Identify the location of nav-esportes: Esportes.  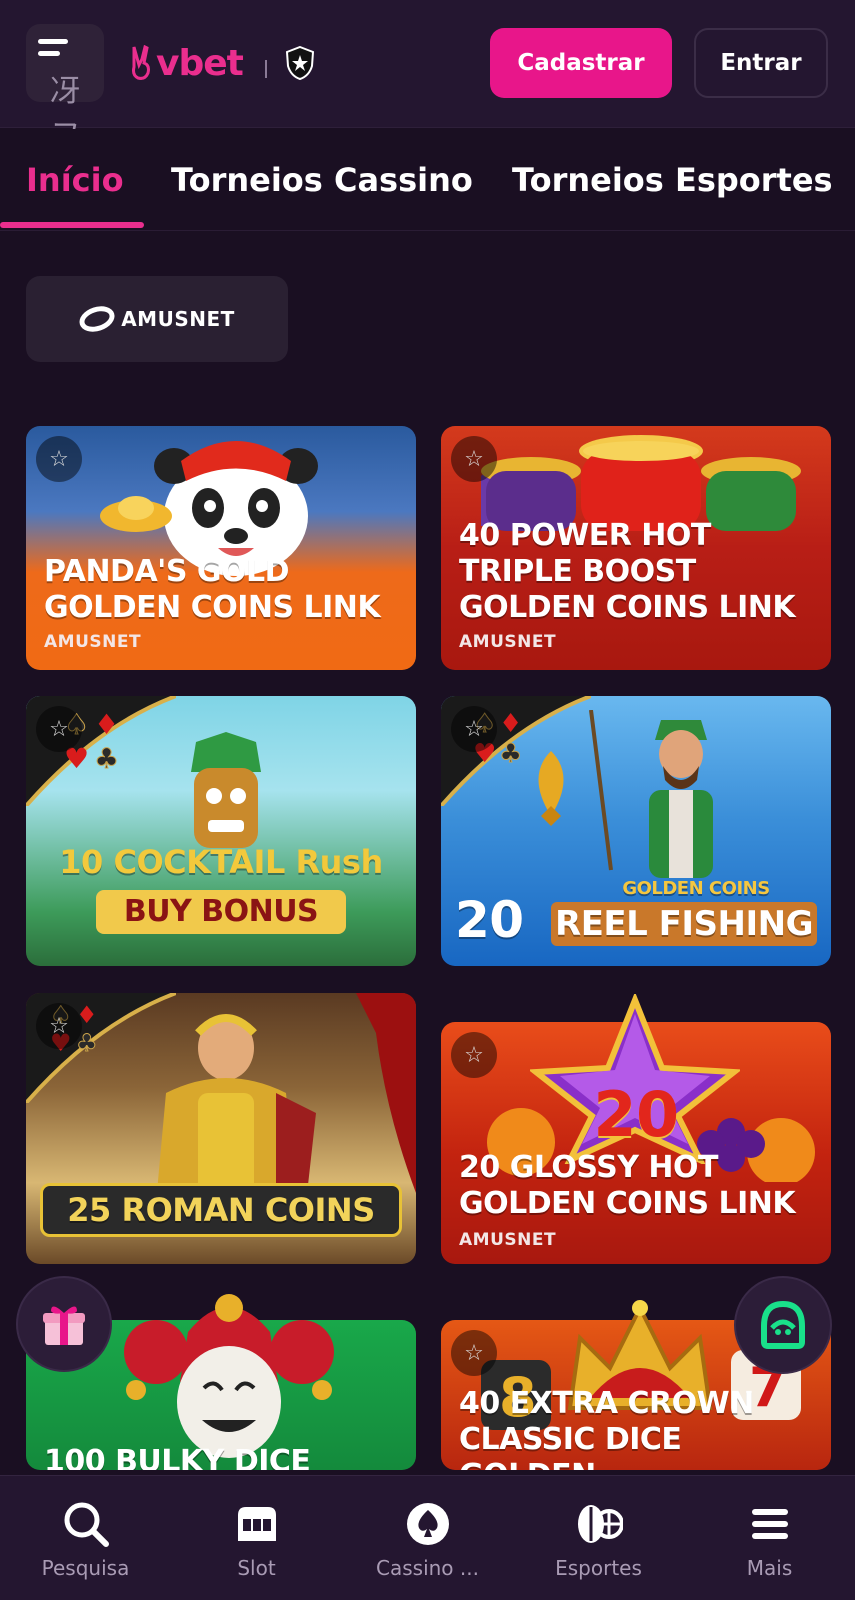
(598, 1538).